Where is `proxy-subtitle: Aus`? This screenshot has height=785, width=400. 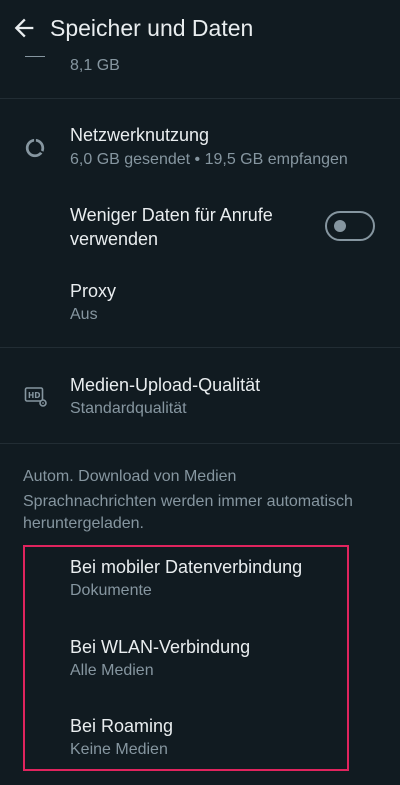
proxy-subtitle: Aus is located at coordinates (84, 314).